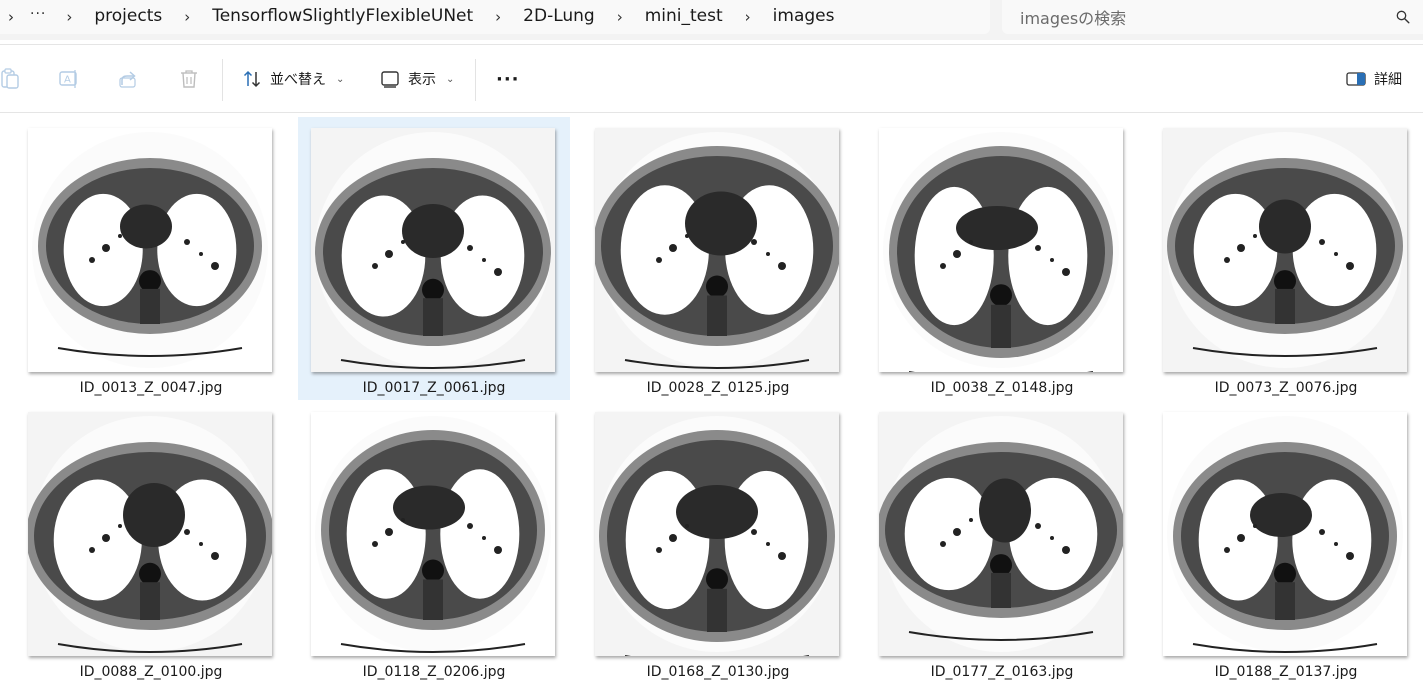  I want to click on search-box: imagesの検索, so click(1212, 17).